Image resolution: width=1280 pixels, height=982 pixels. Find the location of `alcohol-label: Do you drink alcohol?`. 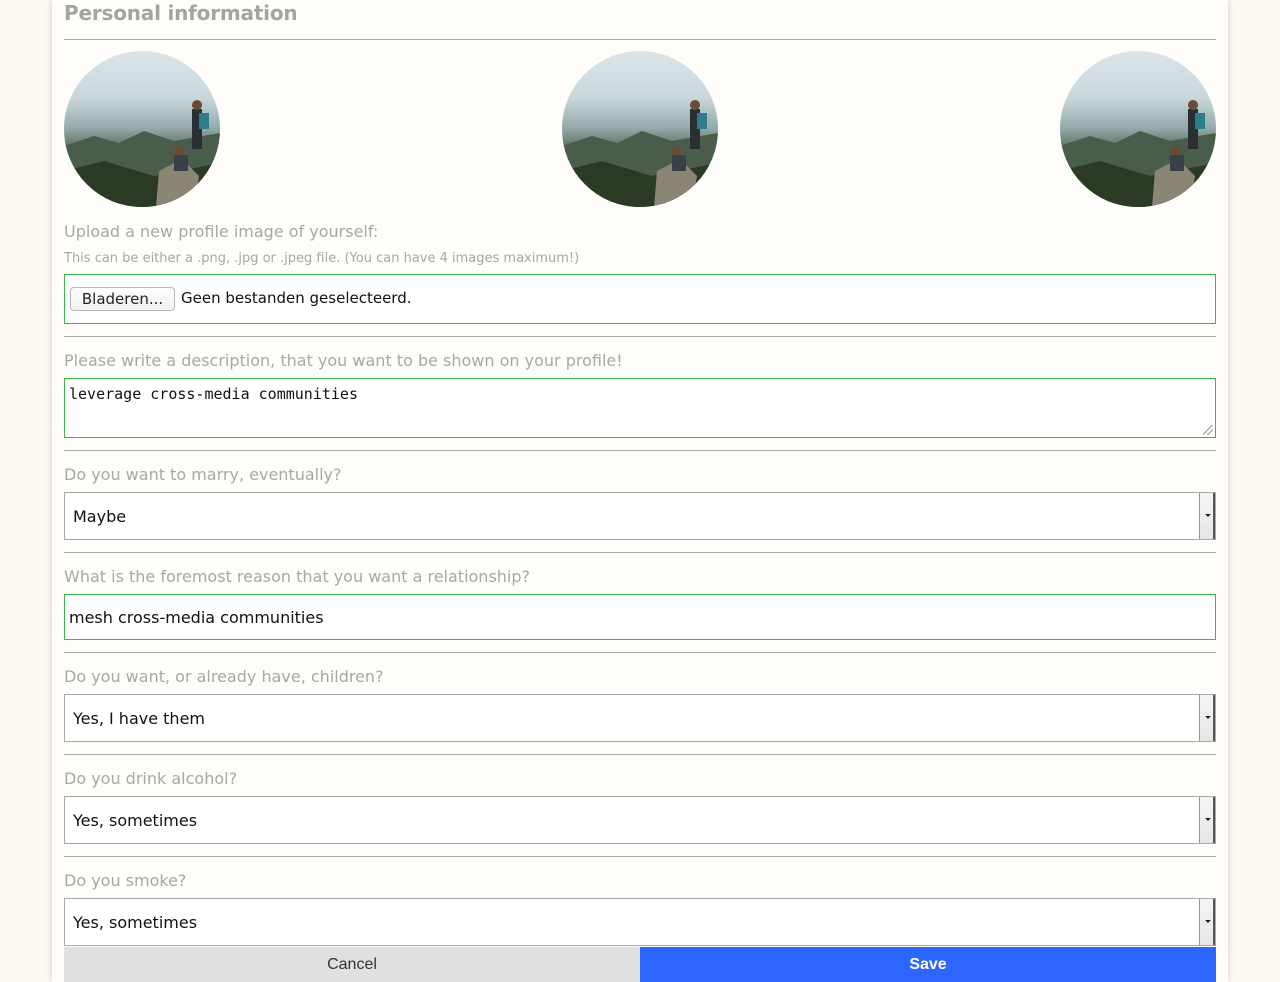

alcohol-label: Do you drink alcohol? is located at coordinates (151, 778).